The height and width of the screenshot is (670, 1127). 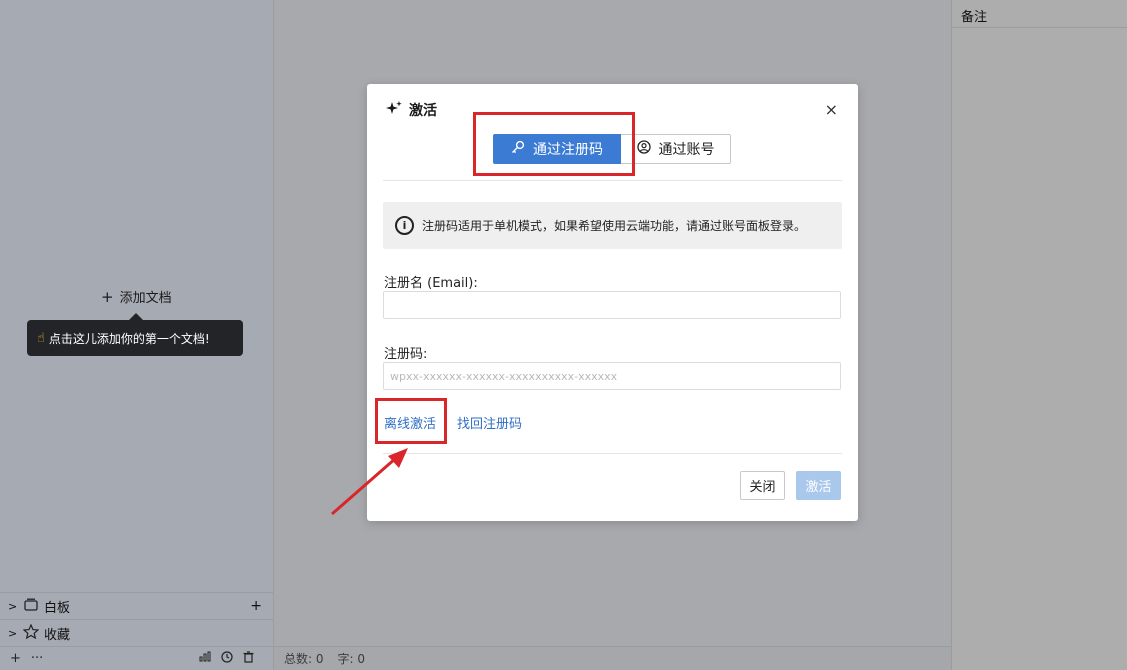 What do you see at coordinates (37, 658) in the screenshot?
I see `more-icon: ···` at bounding box center [37, 658].